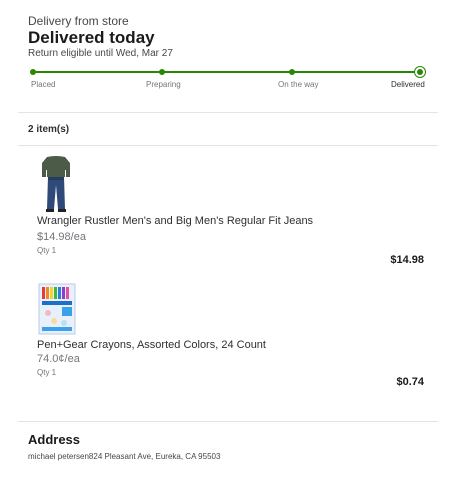 The height and width of the screenshot is (500, 466). I want to click on step-label-on-the-way: On the way, so click(298, 84).